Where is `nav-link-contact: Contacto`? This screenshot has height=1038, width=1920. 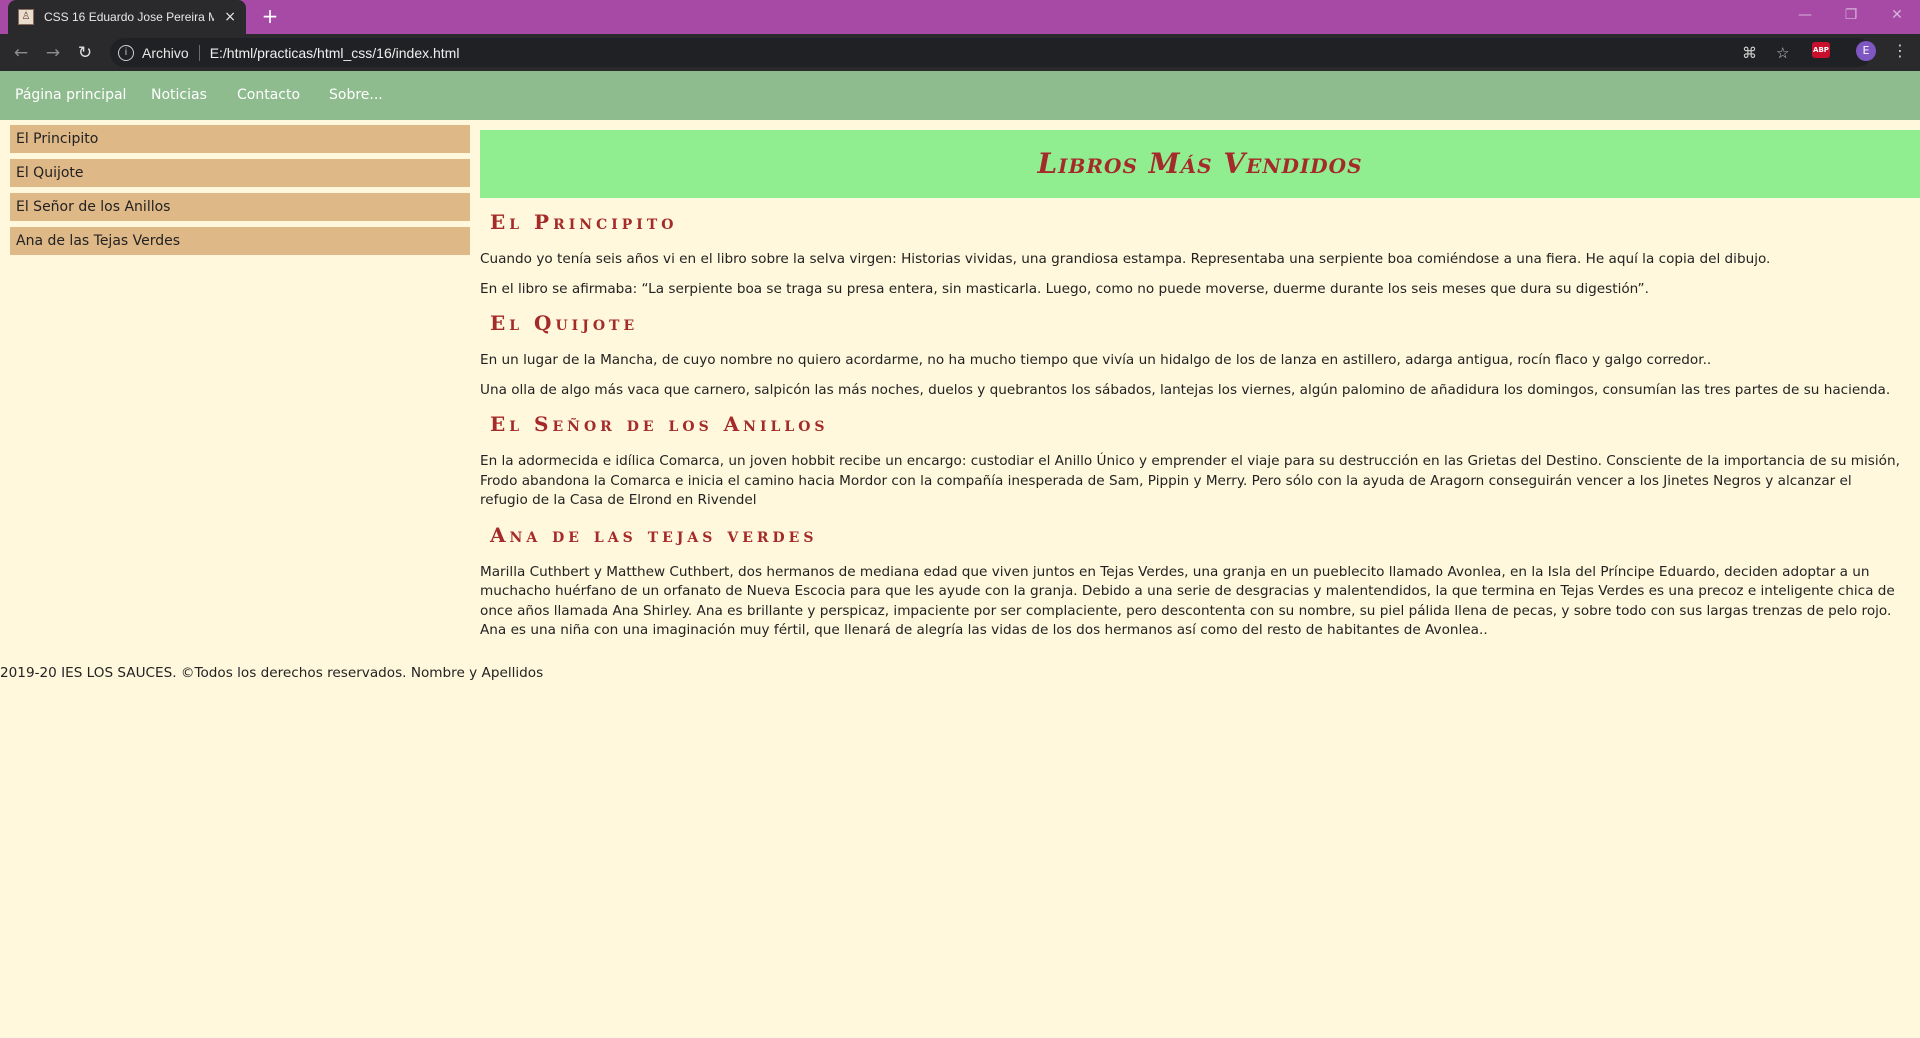 nav-link-contact: Contacto is located at coordinates (268, 95).